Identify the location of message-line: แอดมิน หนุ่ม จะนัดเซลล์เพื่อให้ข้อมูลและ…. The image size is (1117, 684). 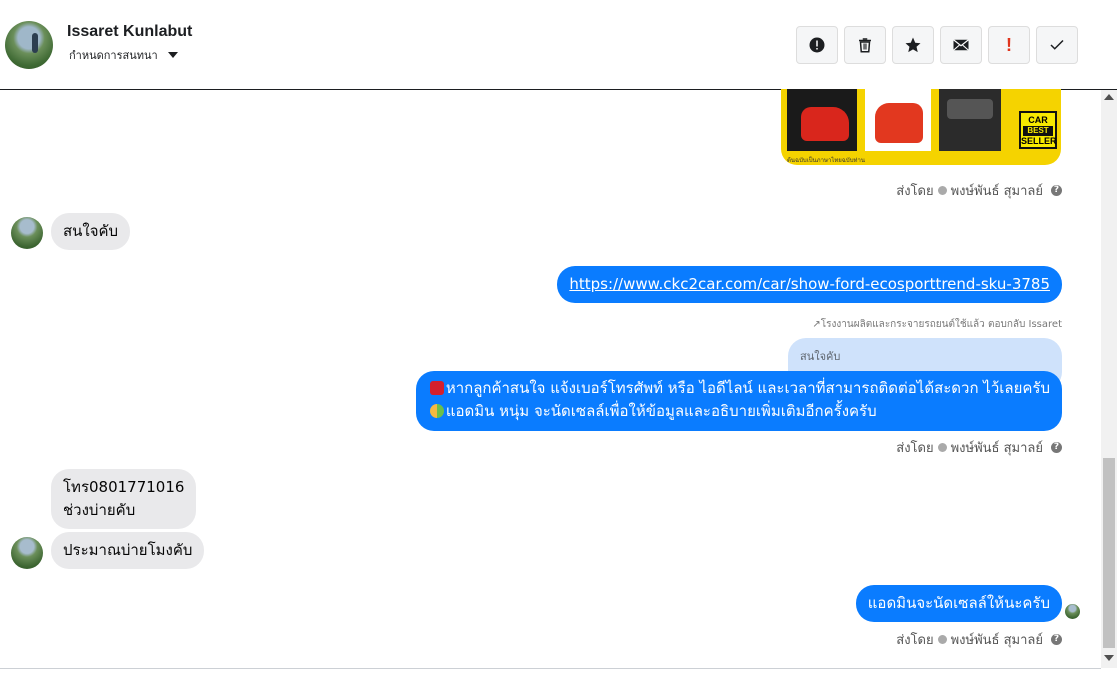
(661, 411).